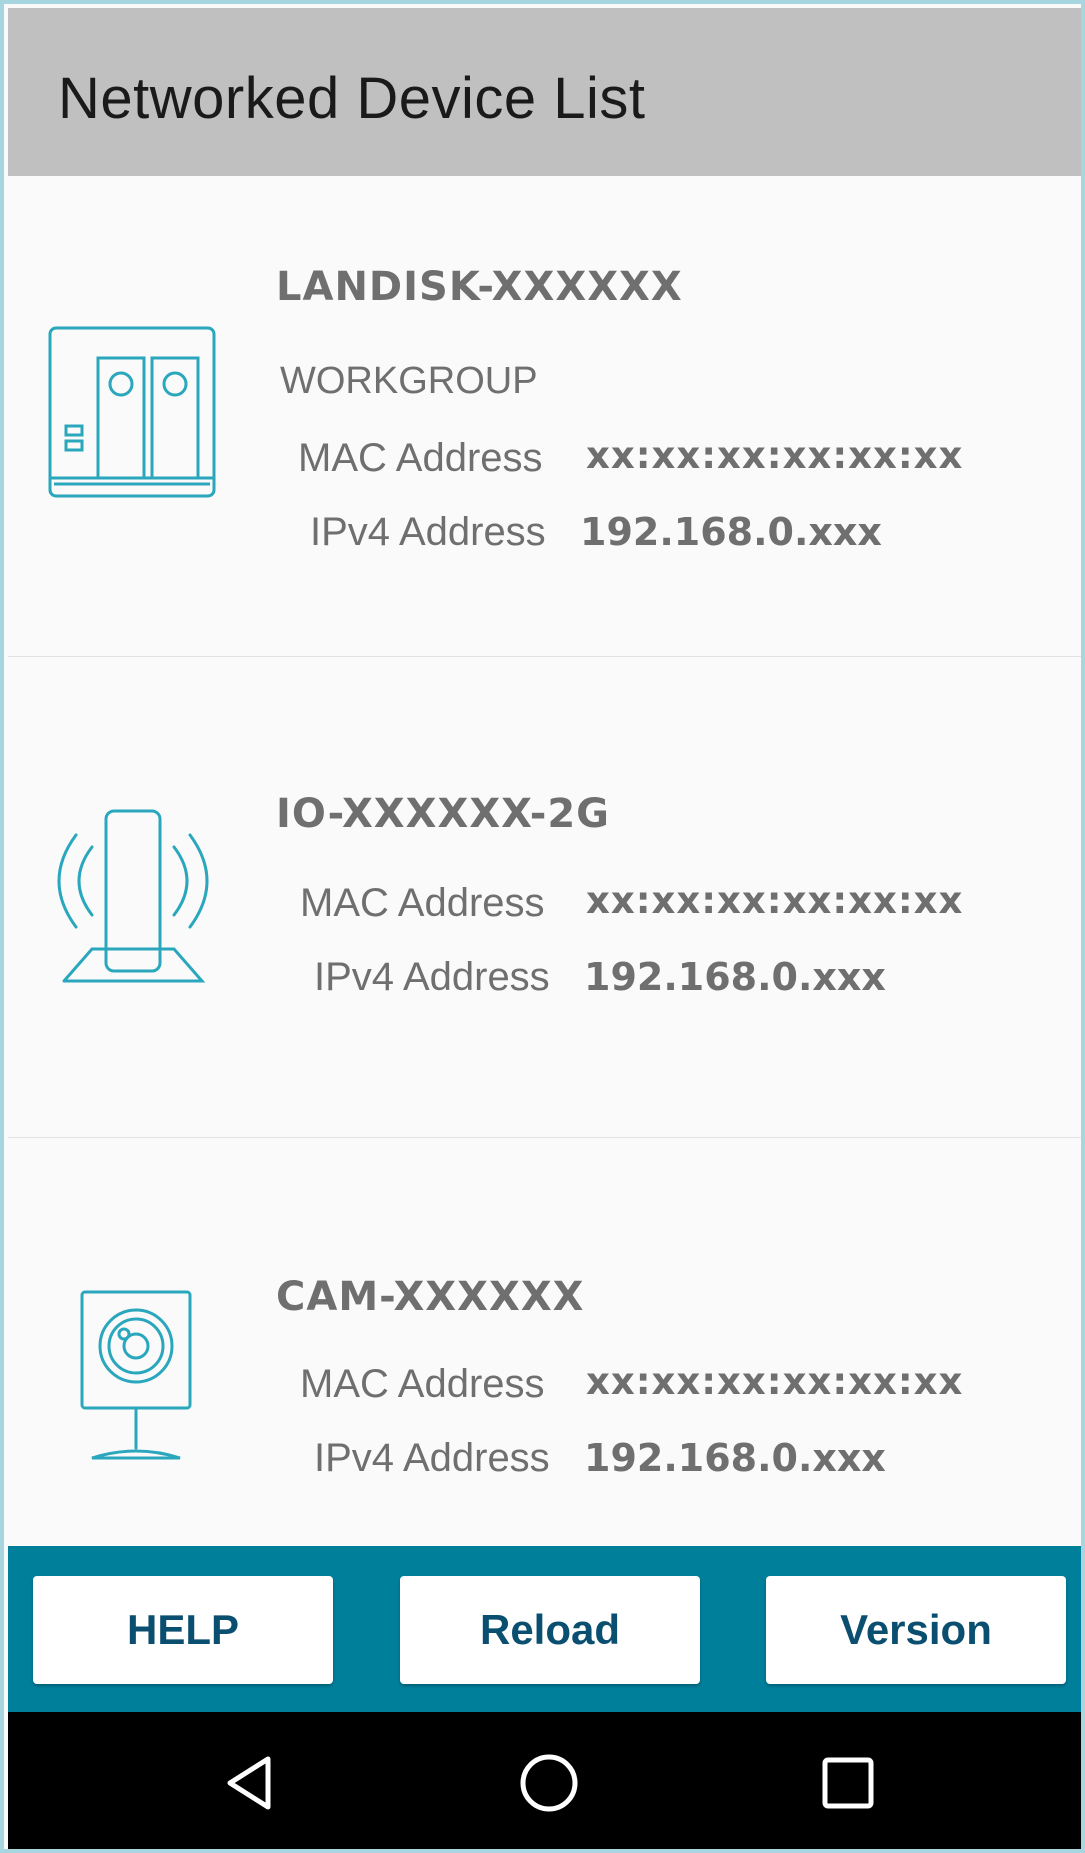  What do you see at coordinates (132, 413) in the screenshot?
I see `nas-icon` at bounding box center [132, 413].